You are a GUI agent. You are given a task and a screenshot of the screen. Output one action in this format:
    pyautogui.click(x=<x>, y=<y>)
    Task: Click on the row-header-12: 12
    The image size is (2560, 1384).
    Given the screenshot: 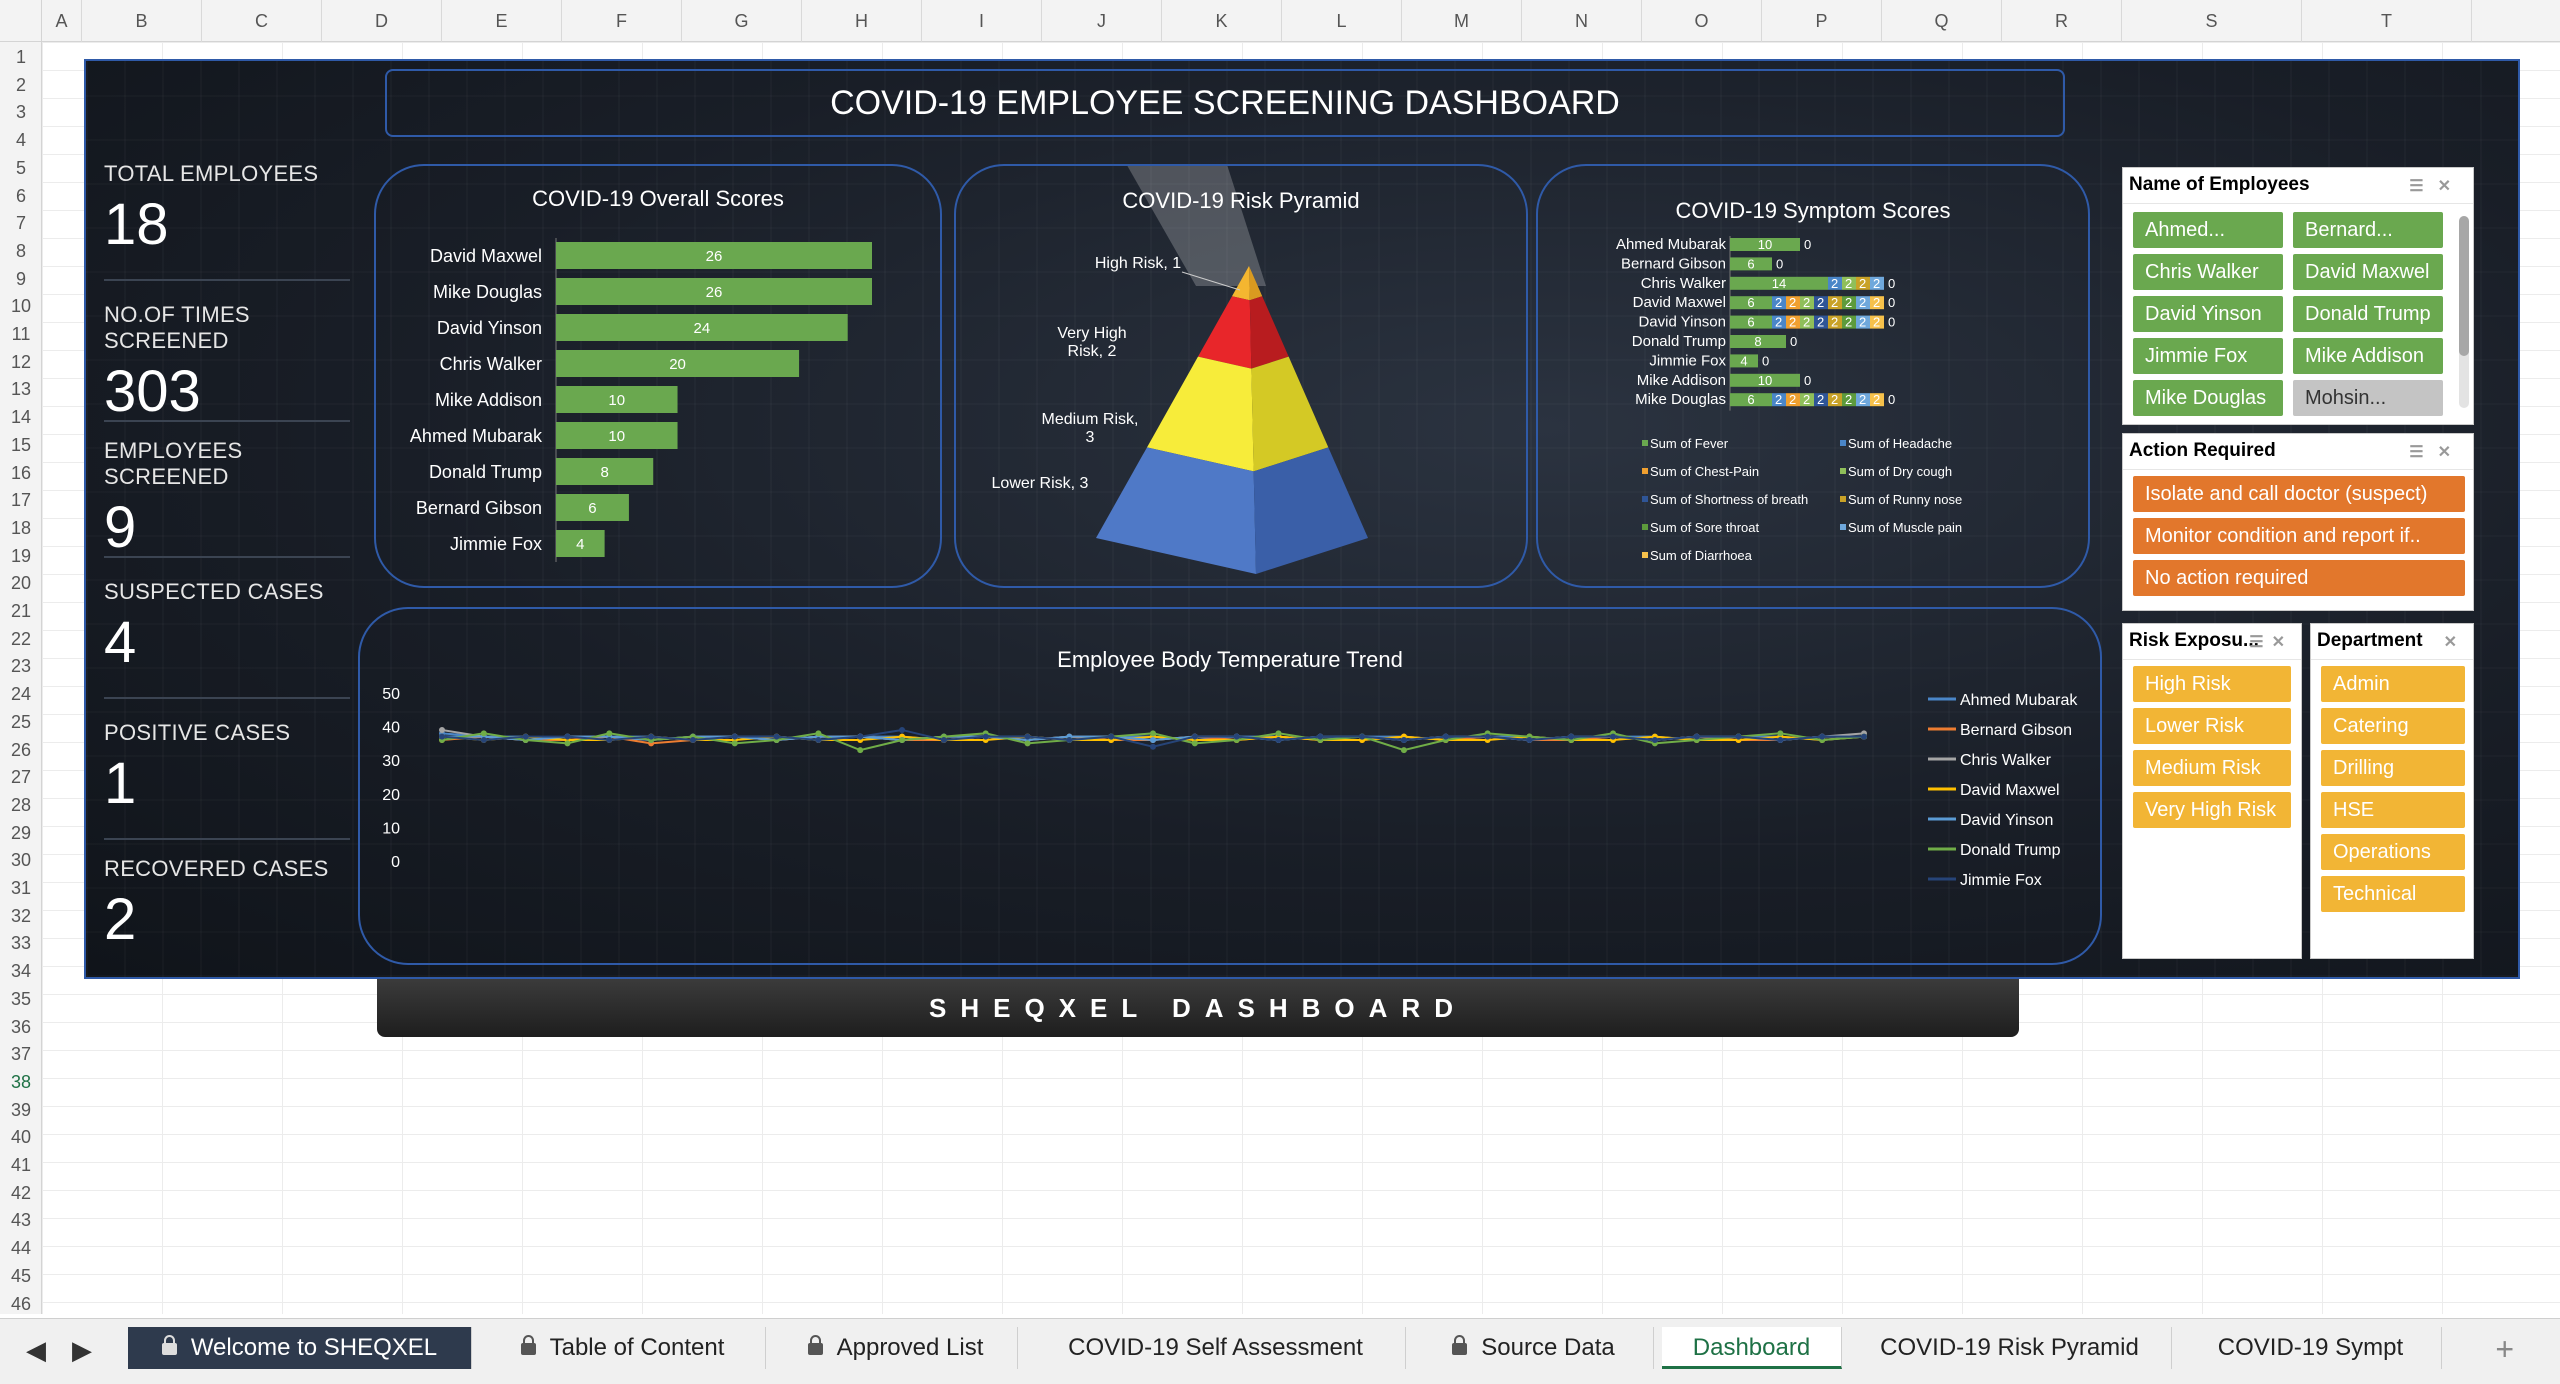 What is the action you would take?
    pyautogui.click(x=21, y=362)
    